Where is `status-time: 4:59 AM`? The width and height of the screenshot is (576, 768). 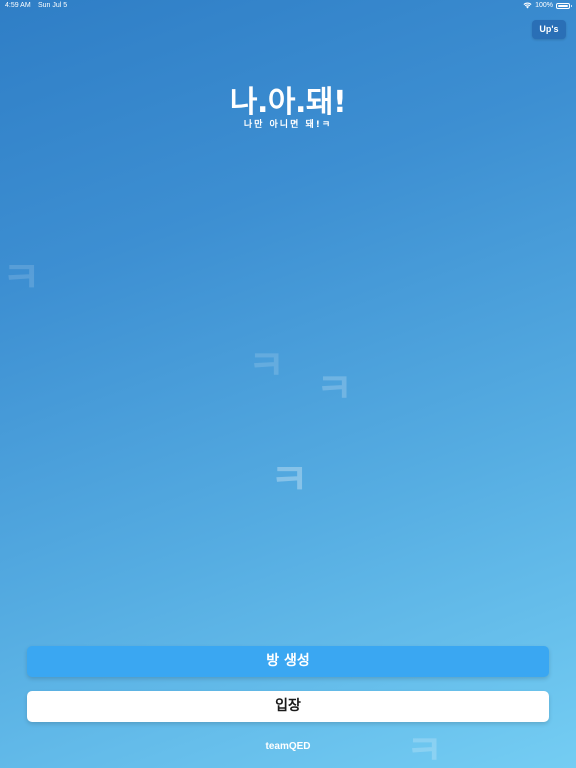
status-time: 4:59 AM is located at coordinates (18, 5).